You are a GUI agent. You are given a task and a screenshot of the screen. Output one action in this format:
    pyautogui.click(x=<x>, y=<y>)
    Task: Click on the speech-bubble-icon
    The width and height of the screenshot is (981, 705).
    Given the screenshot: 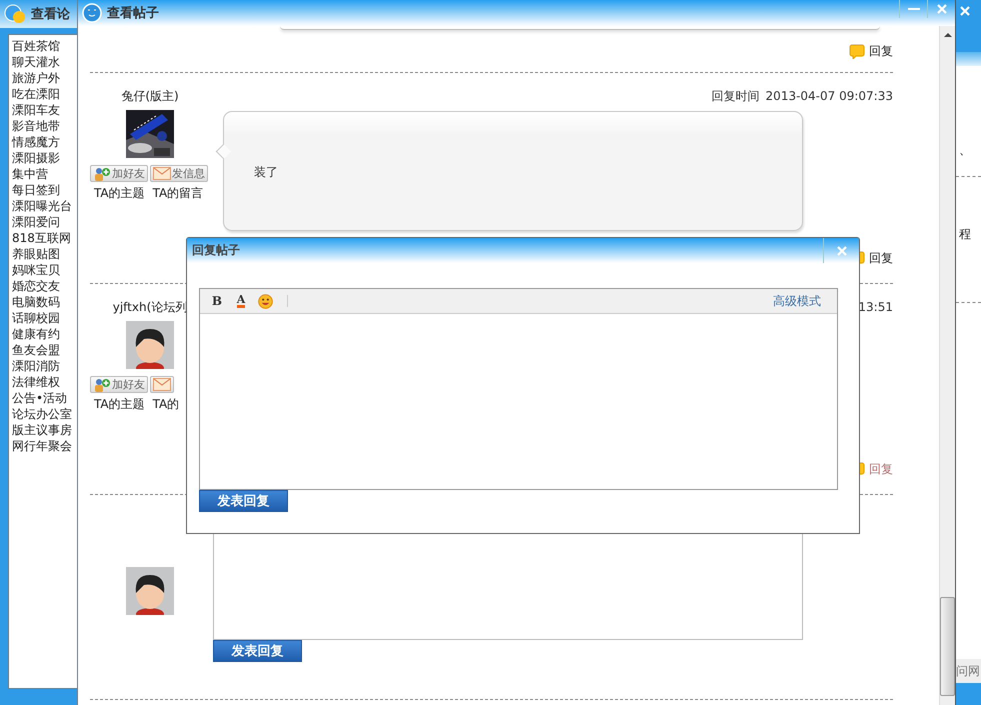 What is the action you would take?
    pyautogui.click(x=857, y=51)
    